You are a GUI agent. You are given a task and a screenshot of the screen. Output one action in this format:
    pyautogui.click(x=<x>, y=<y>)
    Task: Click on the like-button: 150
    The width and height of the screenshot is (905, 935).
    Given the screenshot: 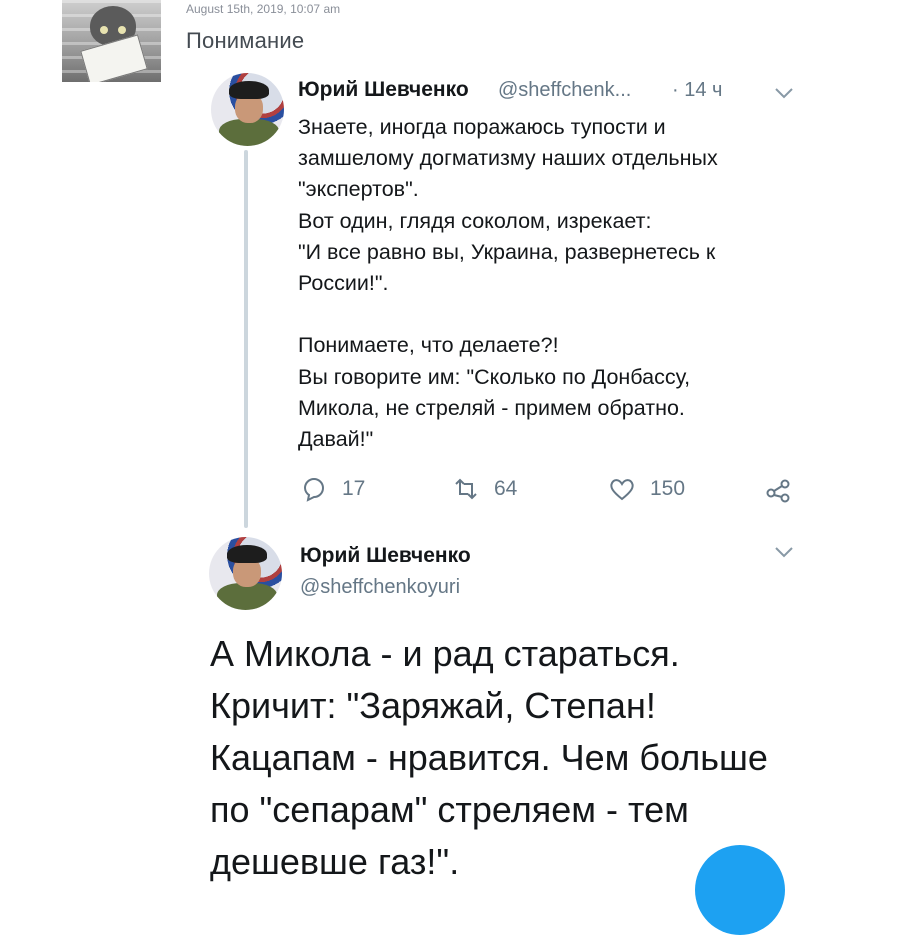 What is the action you would take?
    pyautogui.click(x=646, y=489)
    